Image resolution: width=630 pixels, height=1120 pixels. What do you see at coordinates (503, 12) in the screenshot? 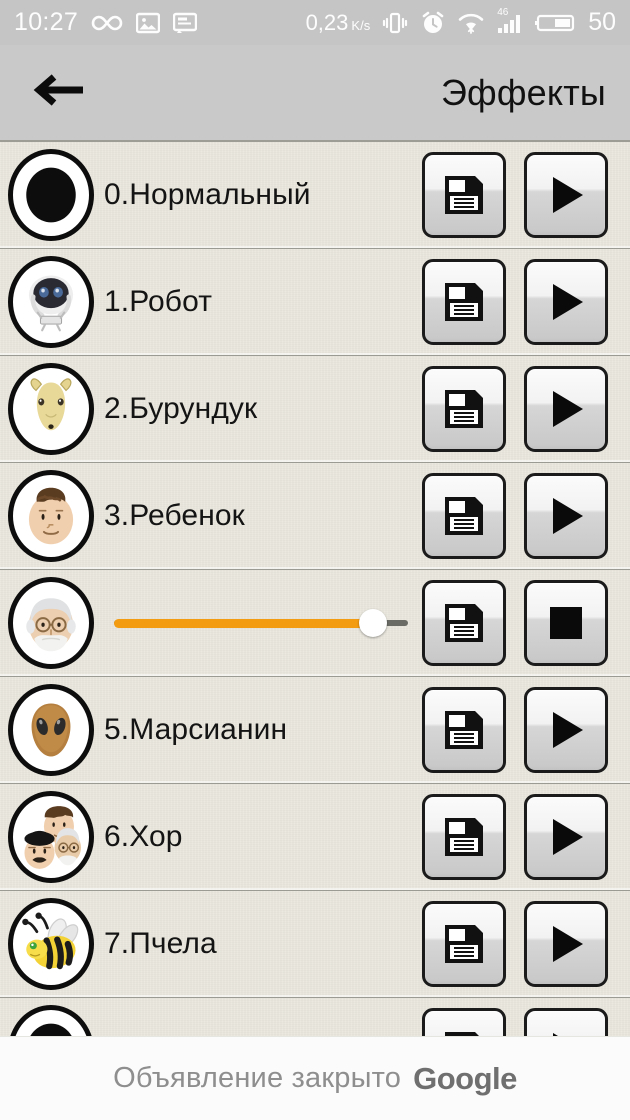
I see `network-type-badge: 46` at bounding box center [503, 12].